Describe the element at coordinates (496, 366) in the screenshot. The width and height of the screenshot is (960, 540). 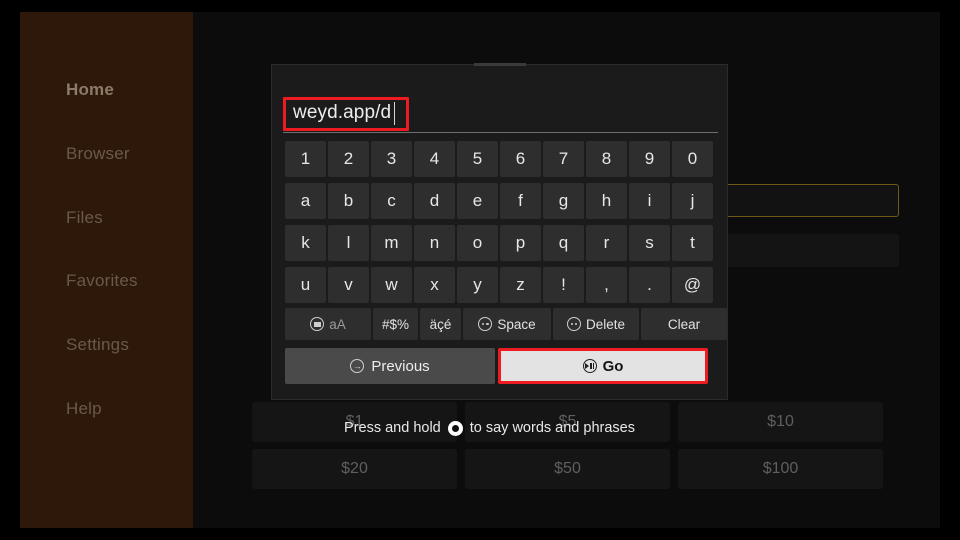
I see `keyboard-action-row: → Previous Go` at that location.